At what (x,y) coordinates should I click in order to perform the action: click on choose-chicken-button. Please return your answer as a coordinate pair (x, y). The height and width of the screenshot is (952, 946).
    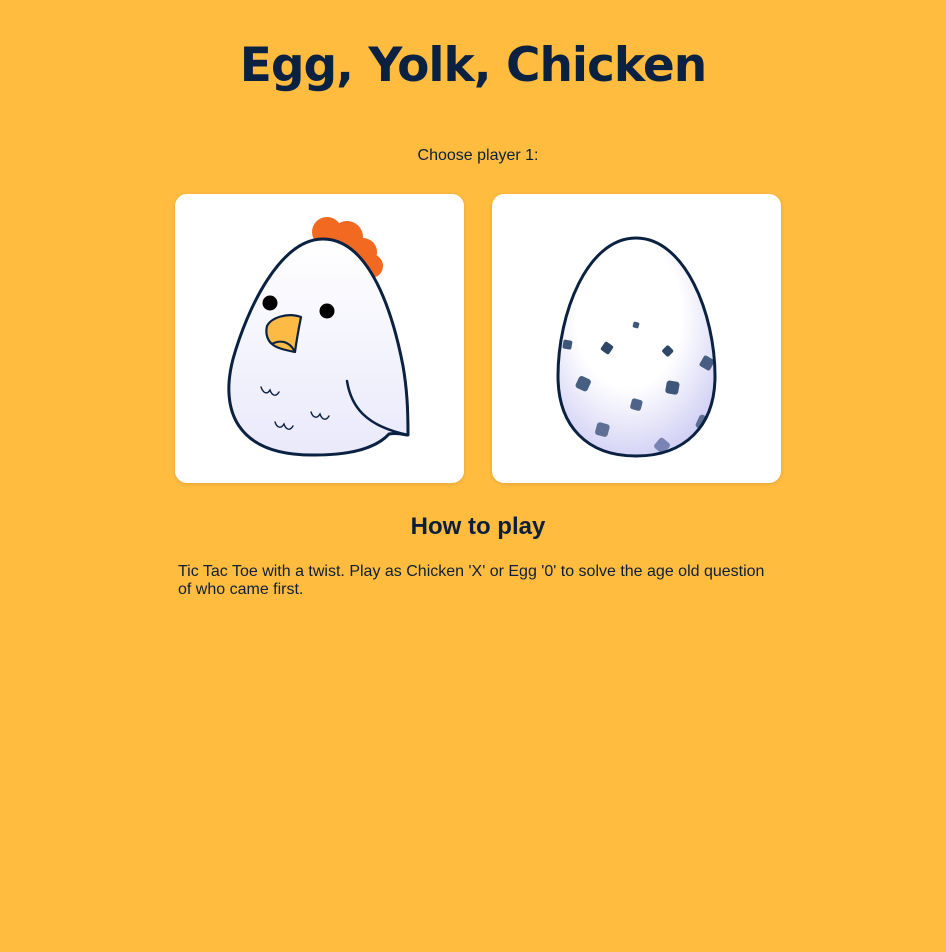
    Looking at the image, I should click on (319, 338).